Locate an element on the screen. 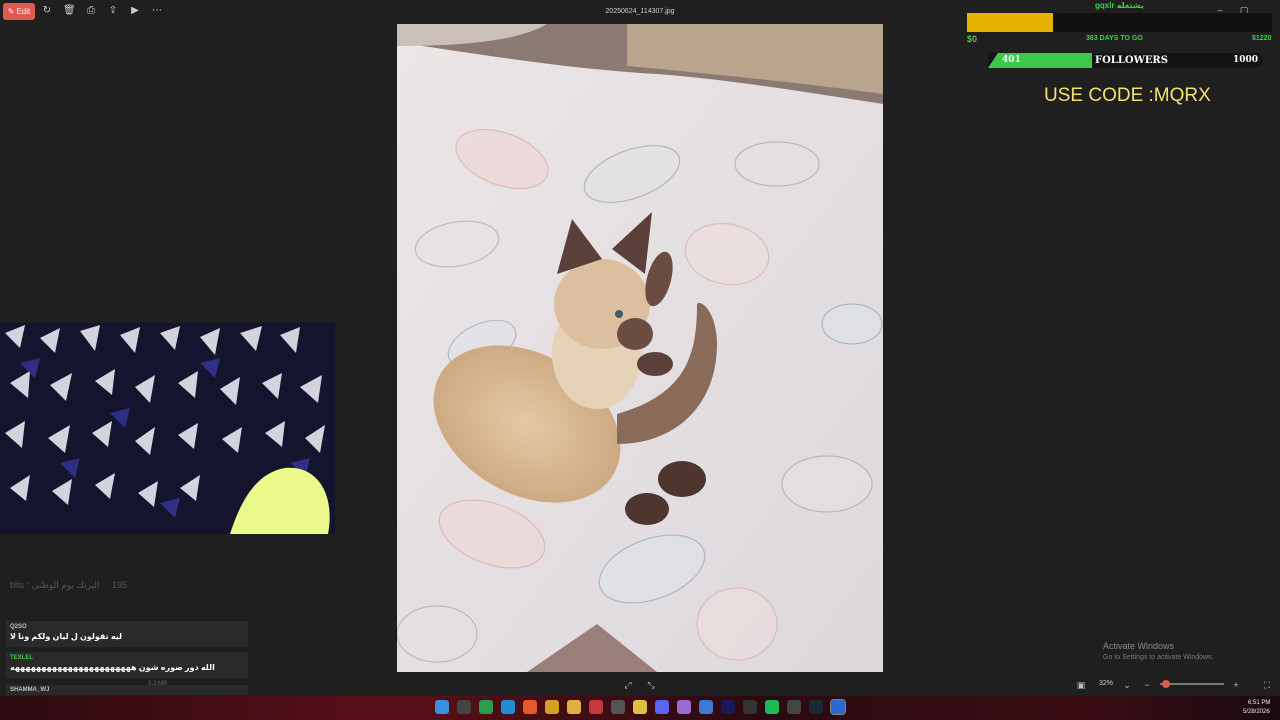 The height and width of the screenshot is (720, 1280). chat-message: Q2SO ليه تقولون ل ليان ولكم ونا لا is located at coordinates (127, 634).